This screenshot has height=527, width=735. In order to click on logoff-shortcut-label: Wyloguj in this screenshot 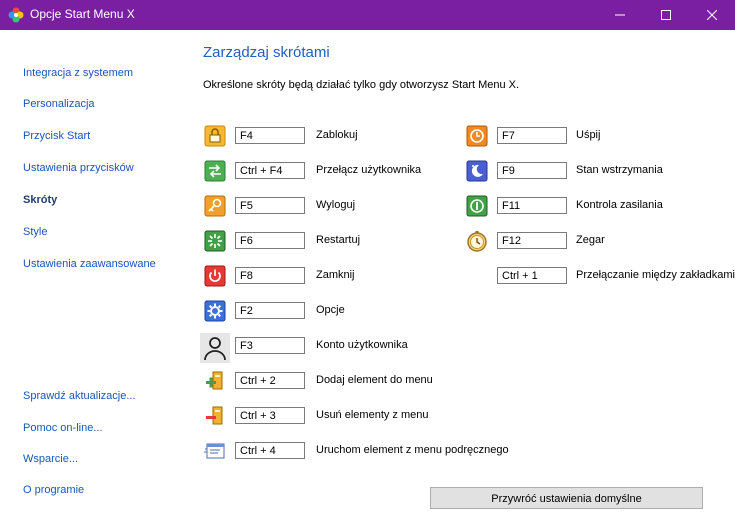, I will do `click(336, 205)`.